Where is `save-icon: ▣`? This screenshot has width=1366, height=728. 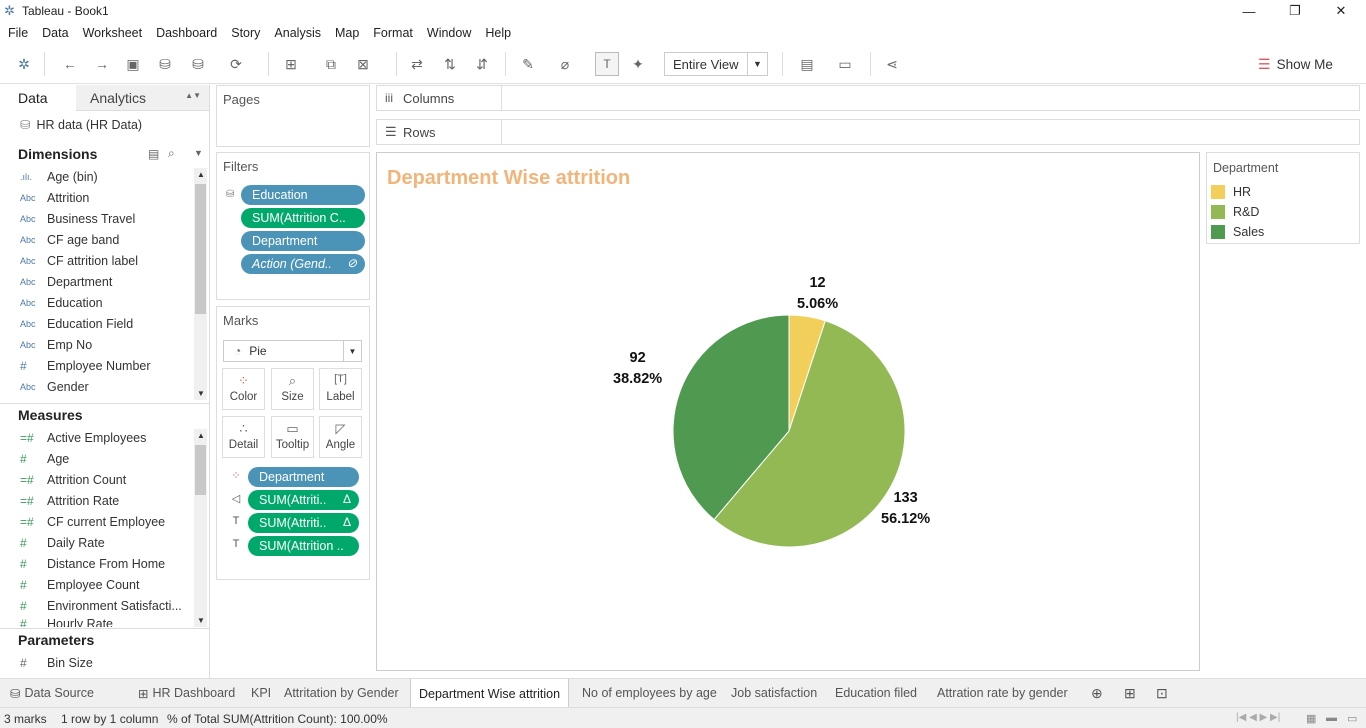
save-icon: ▣ is located at coordinates (133, 64).